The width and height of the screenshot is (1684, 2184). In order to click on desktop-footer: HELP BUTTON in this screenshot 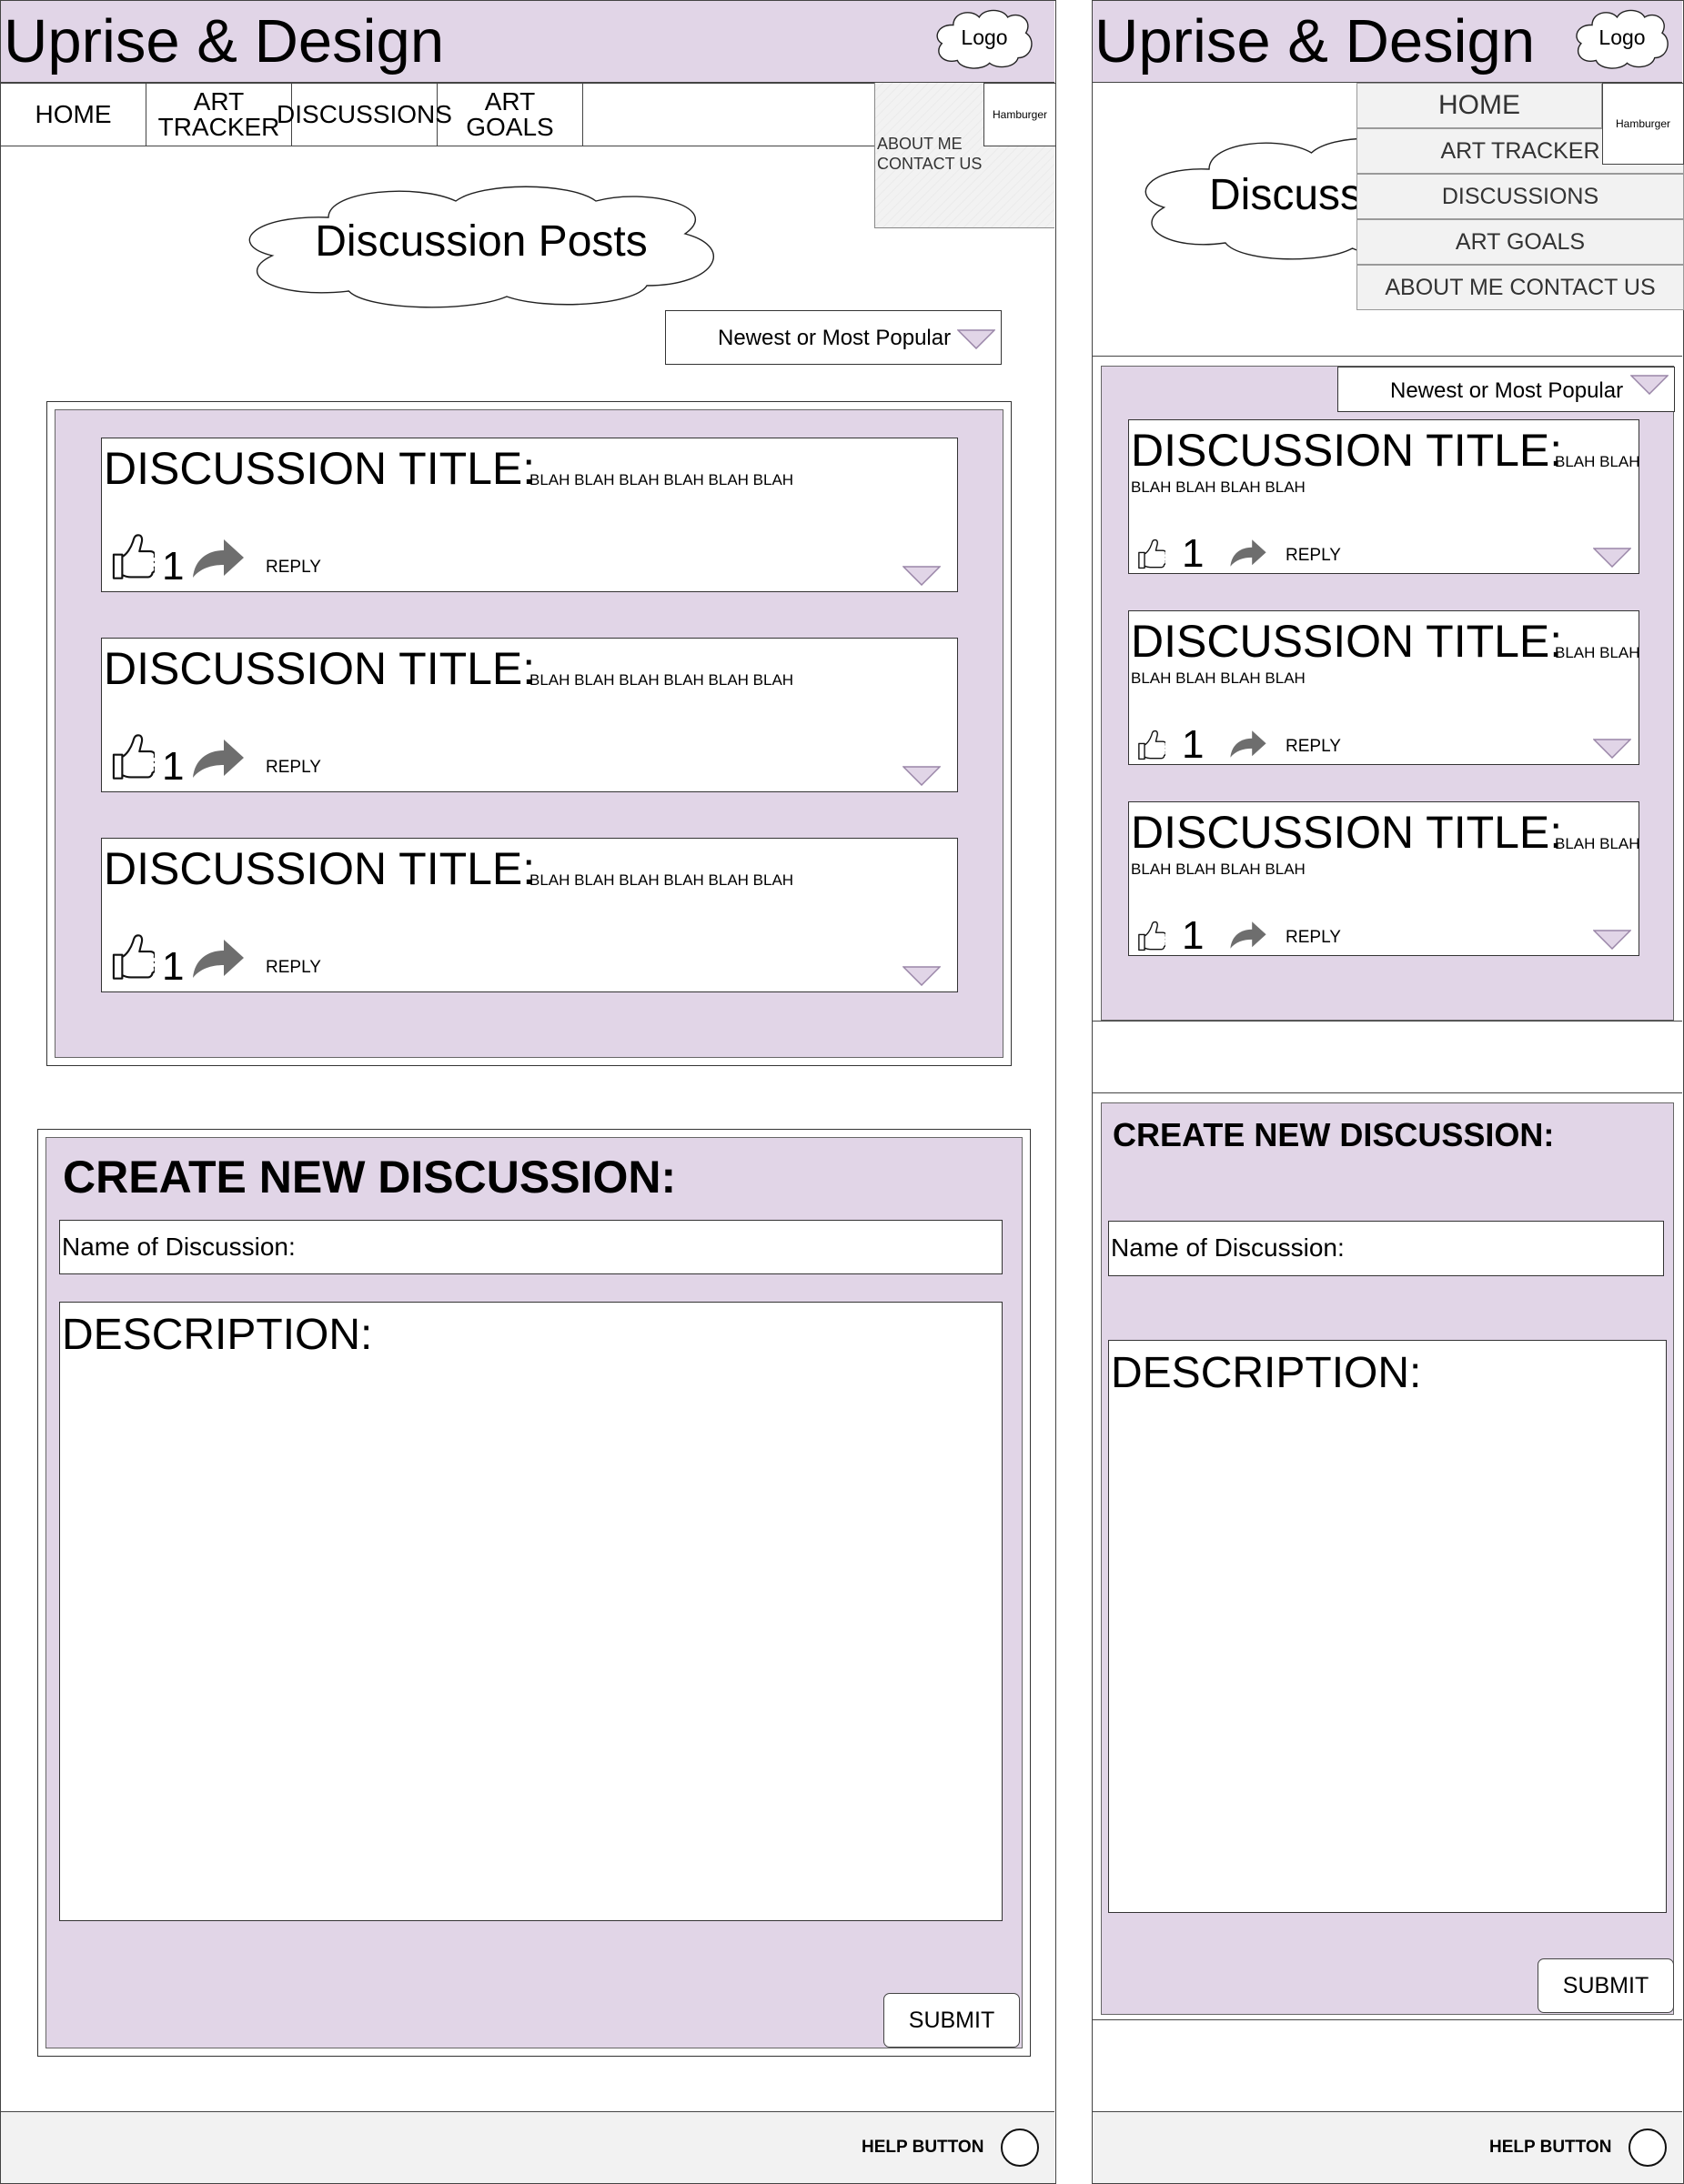, I will do `click(527, 2147)`.